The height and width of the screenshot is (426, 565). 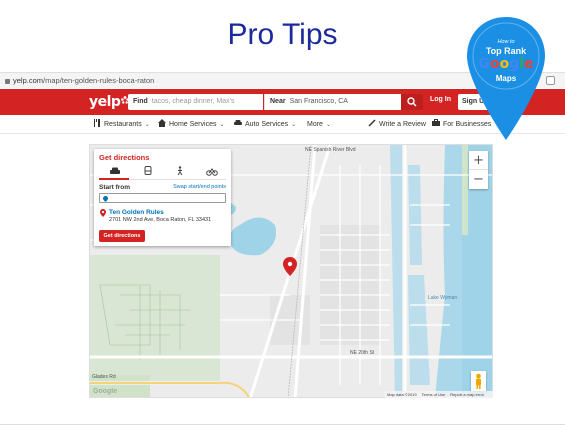 What do you see at coordinates (278, 101) in the screenshot?
I see `near-label: Near` at bounding box center [278, 101].